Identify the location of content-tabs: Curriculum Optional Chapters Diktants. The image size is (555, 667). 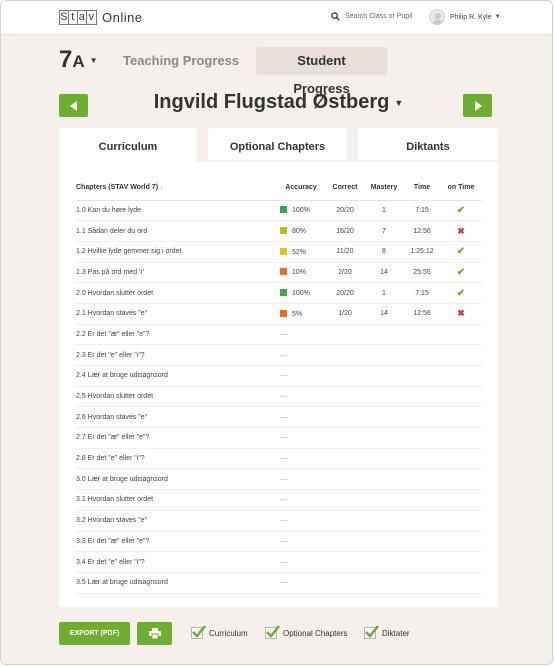
(278, 146).